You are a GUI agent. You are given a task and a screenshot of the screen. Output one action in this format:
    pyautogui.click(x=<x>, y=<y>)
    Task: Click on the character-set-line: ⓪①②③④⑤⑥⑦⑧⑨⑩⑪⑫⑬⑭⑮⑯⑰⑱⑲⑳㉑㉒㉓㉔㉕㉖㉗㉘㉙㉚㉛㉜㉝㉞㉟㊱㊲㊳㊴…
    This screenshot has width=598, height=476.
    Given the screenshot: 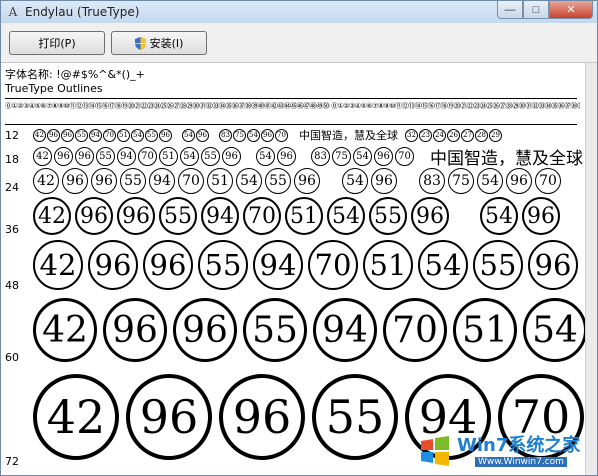 What is the action you would take?
    pyautogui.click(x=292, y=106)
    